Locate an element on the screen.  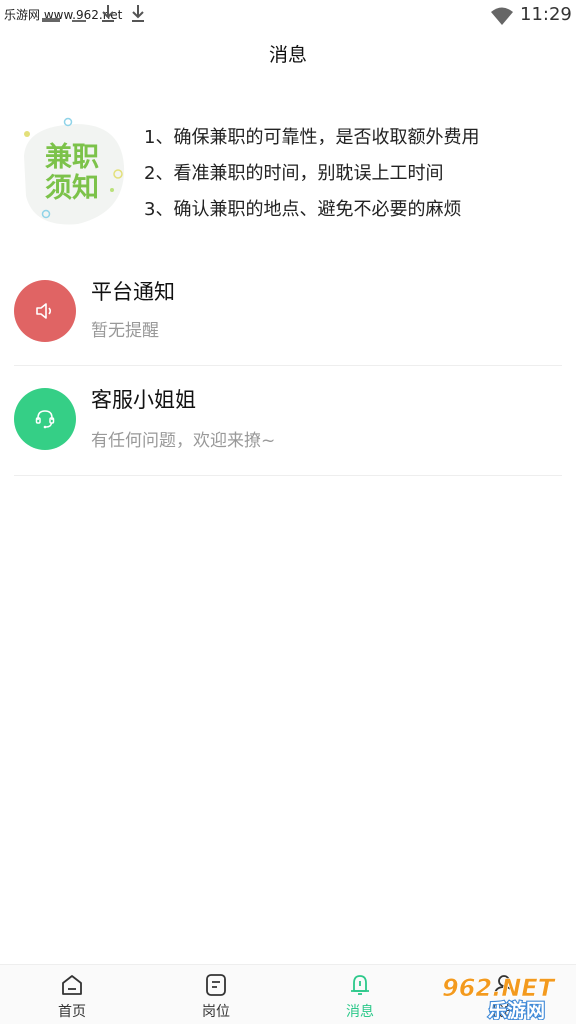
nav-label: 消息 is located at coordinates (360, 1012).